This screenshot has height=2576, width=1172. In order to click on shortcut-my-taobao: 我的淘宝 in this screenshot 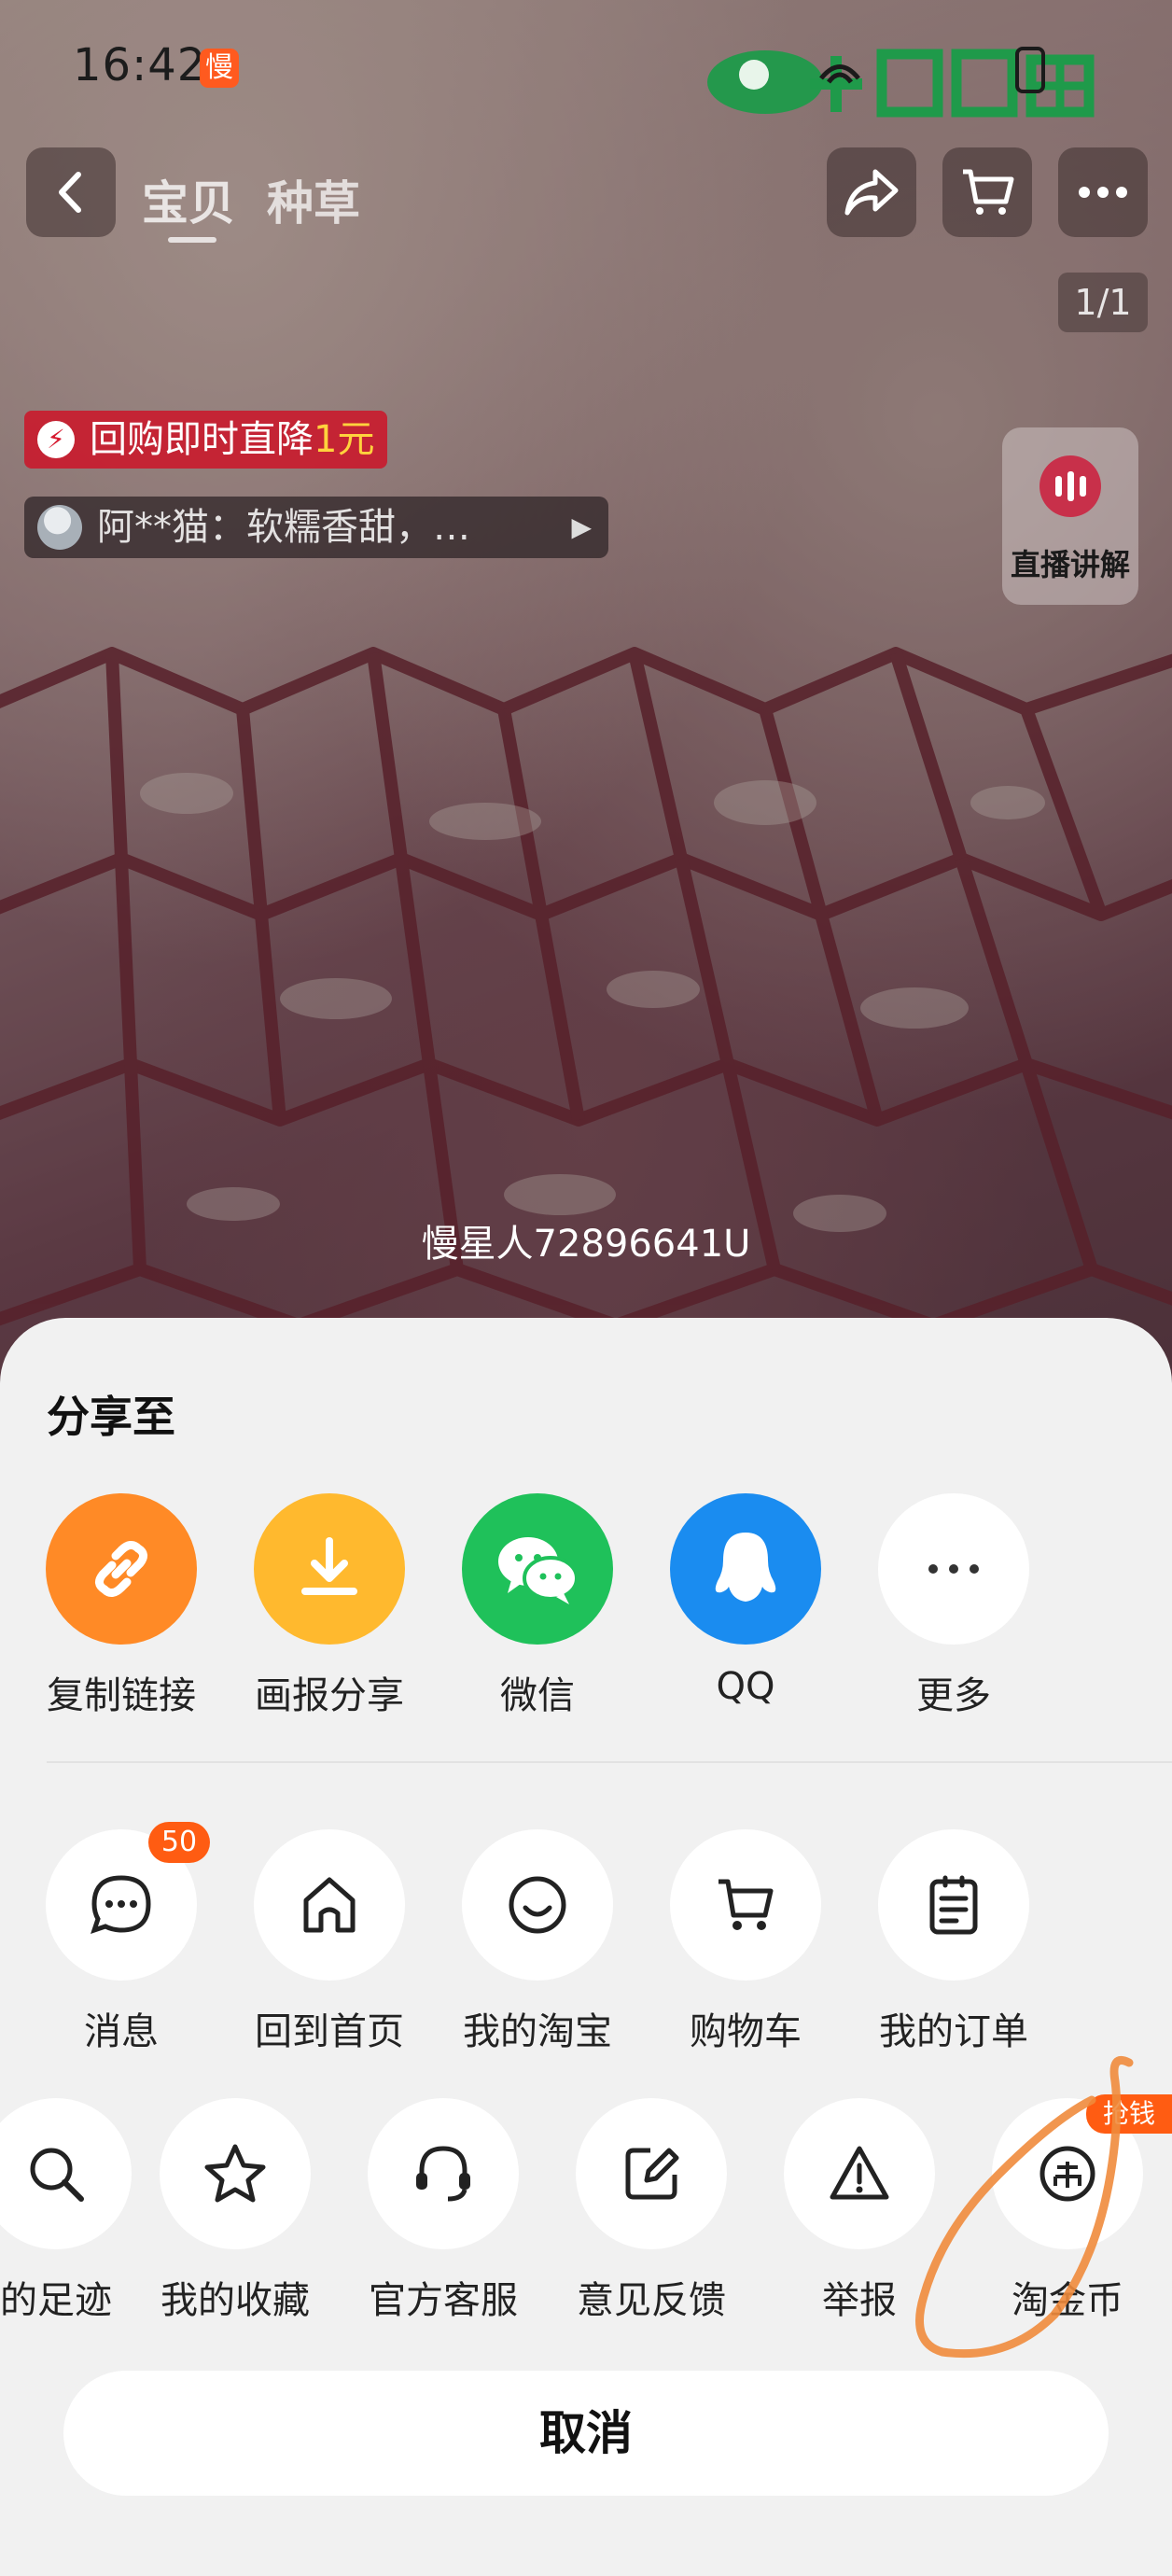, I will do `click(537, 1942)`.